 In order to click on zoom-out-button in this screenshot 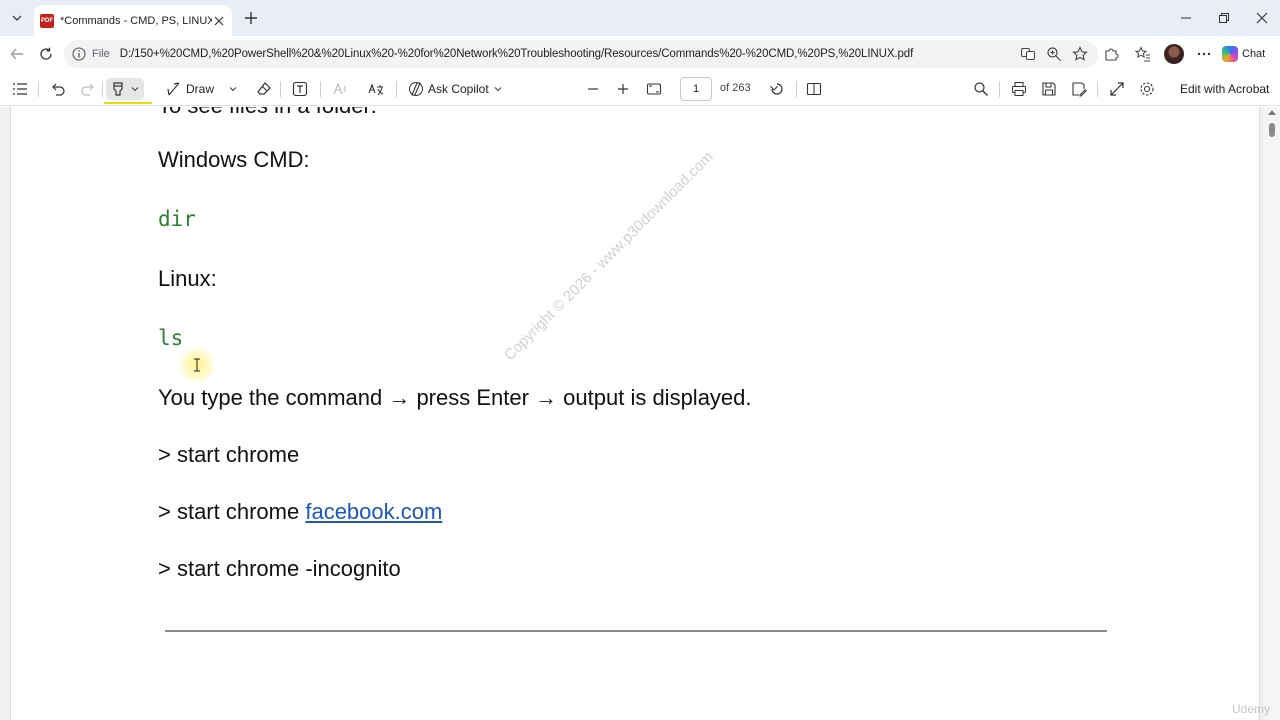, I will do `click(593, 89)`.